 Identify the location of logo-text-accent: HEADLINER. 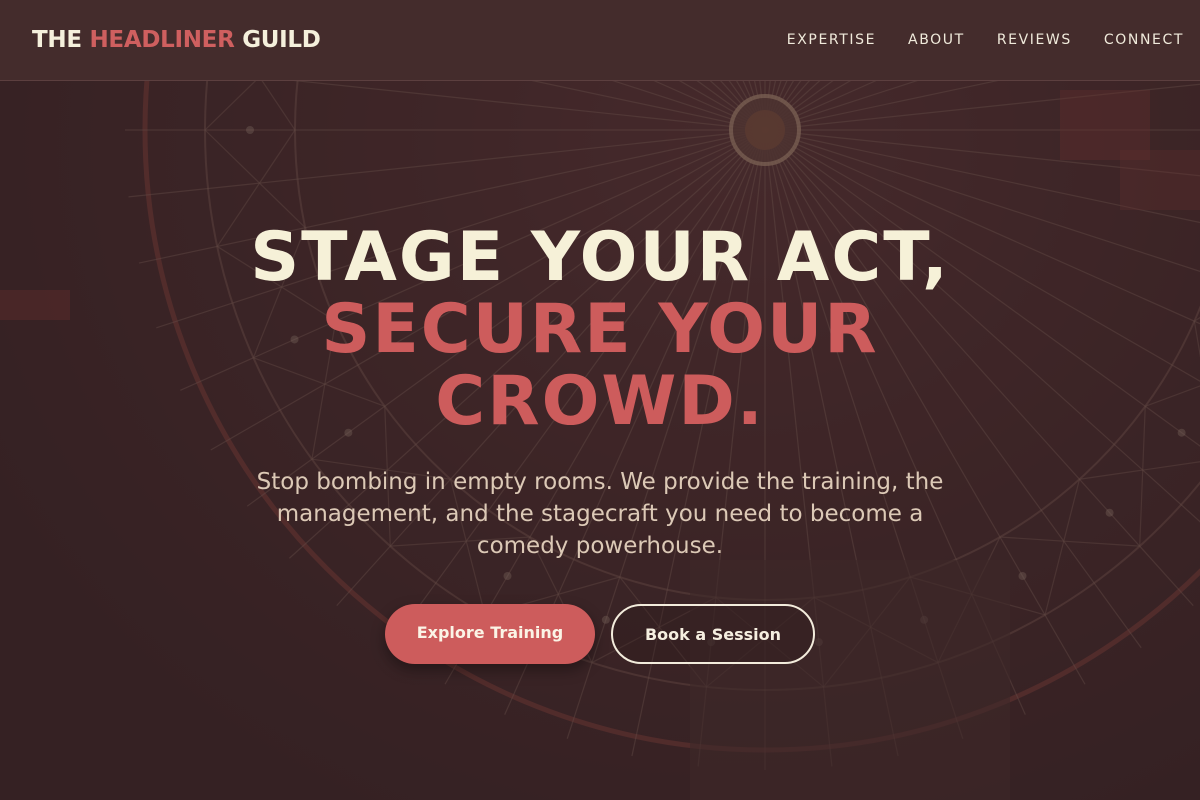
(162, 40).